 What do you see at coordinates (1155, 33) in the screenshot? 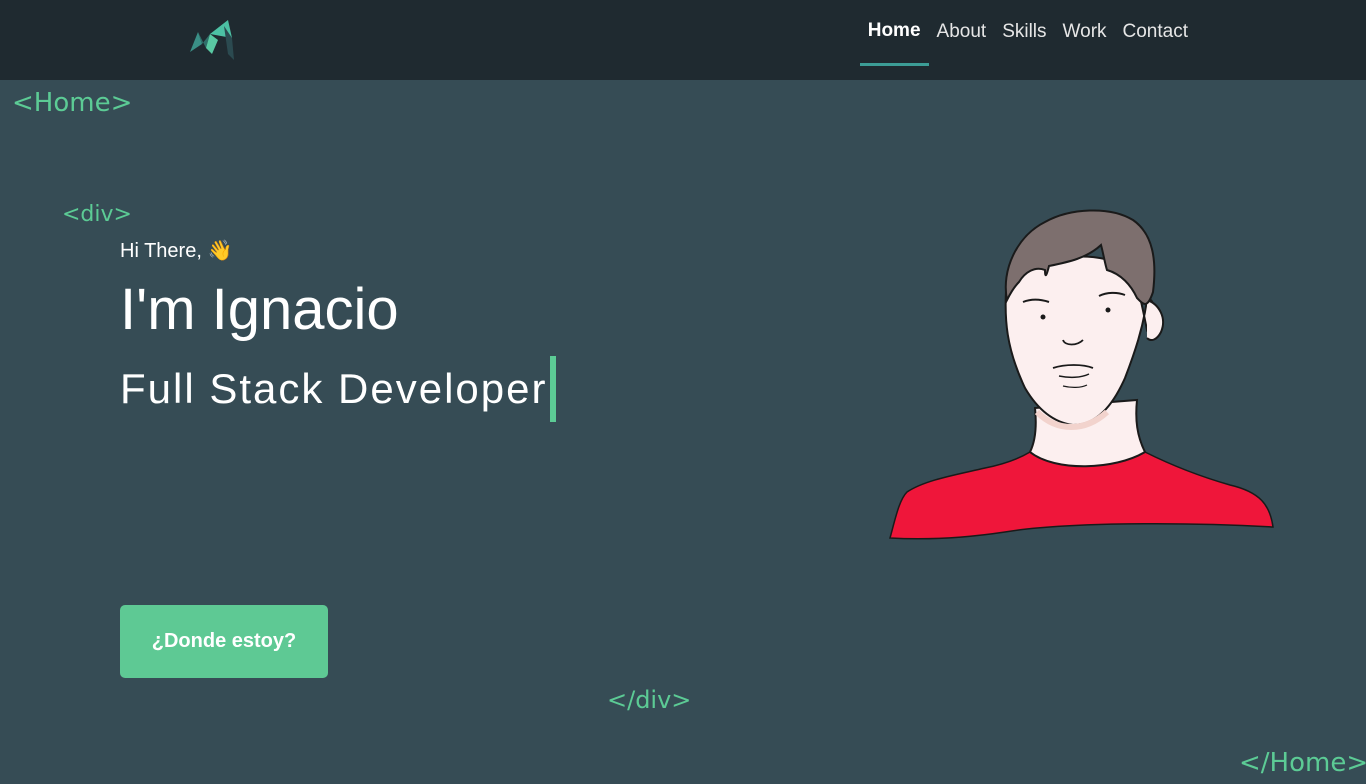
I see `nav-item-contact: Contact` at bounding box center [1155, 33].